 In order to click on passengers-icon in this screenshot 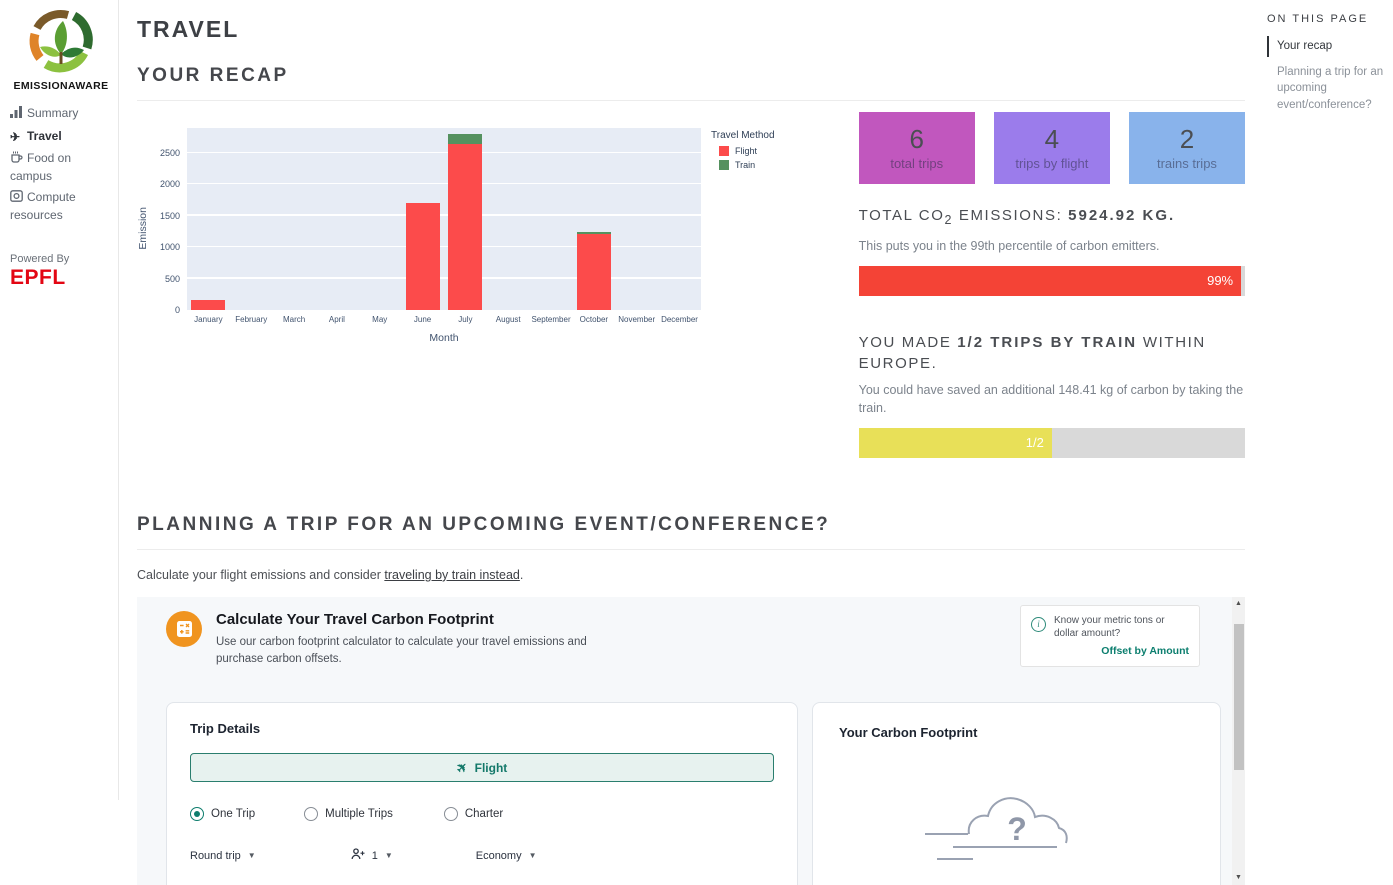, I will do `click(358, 855)`.